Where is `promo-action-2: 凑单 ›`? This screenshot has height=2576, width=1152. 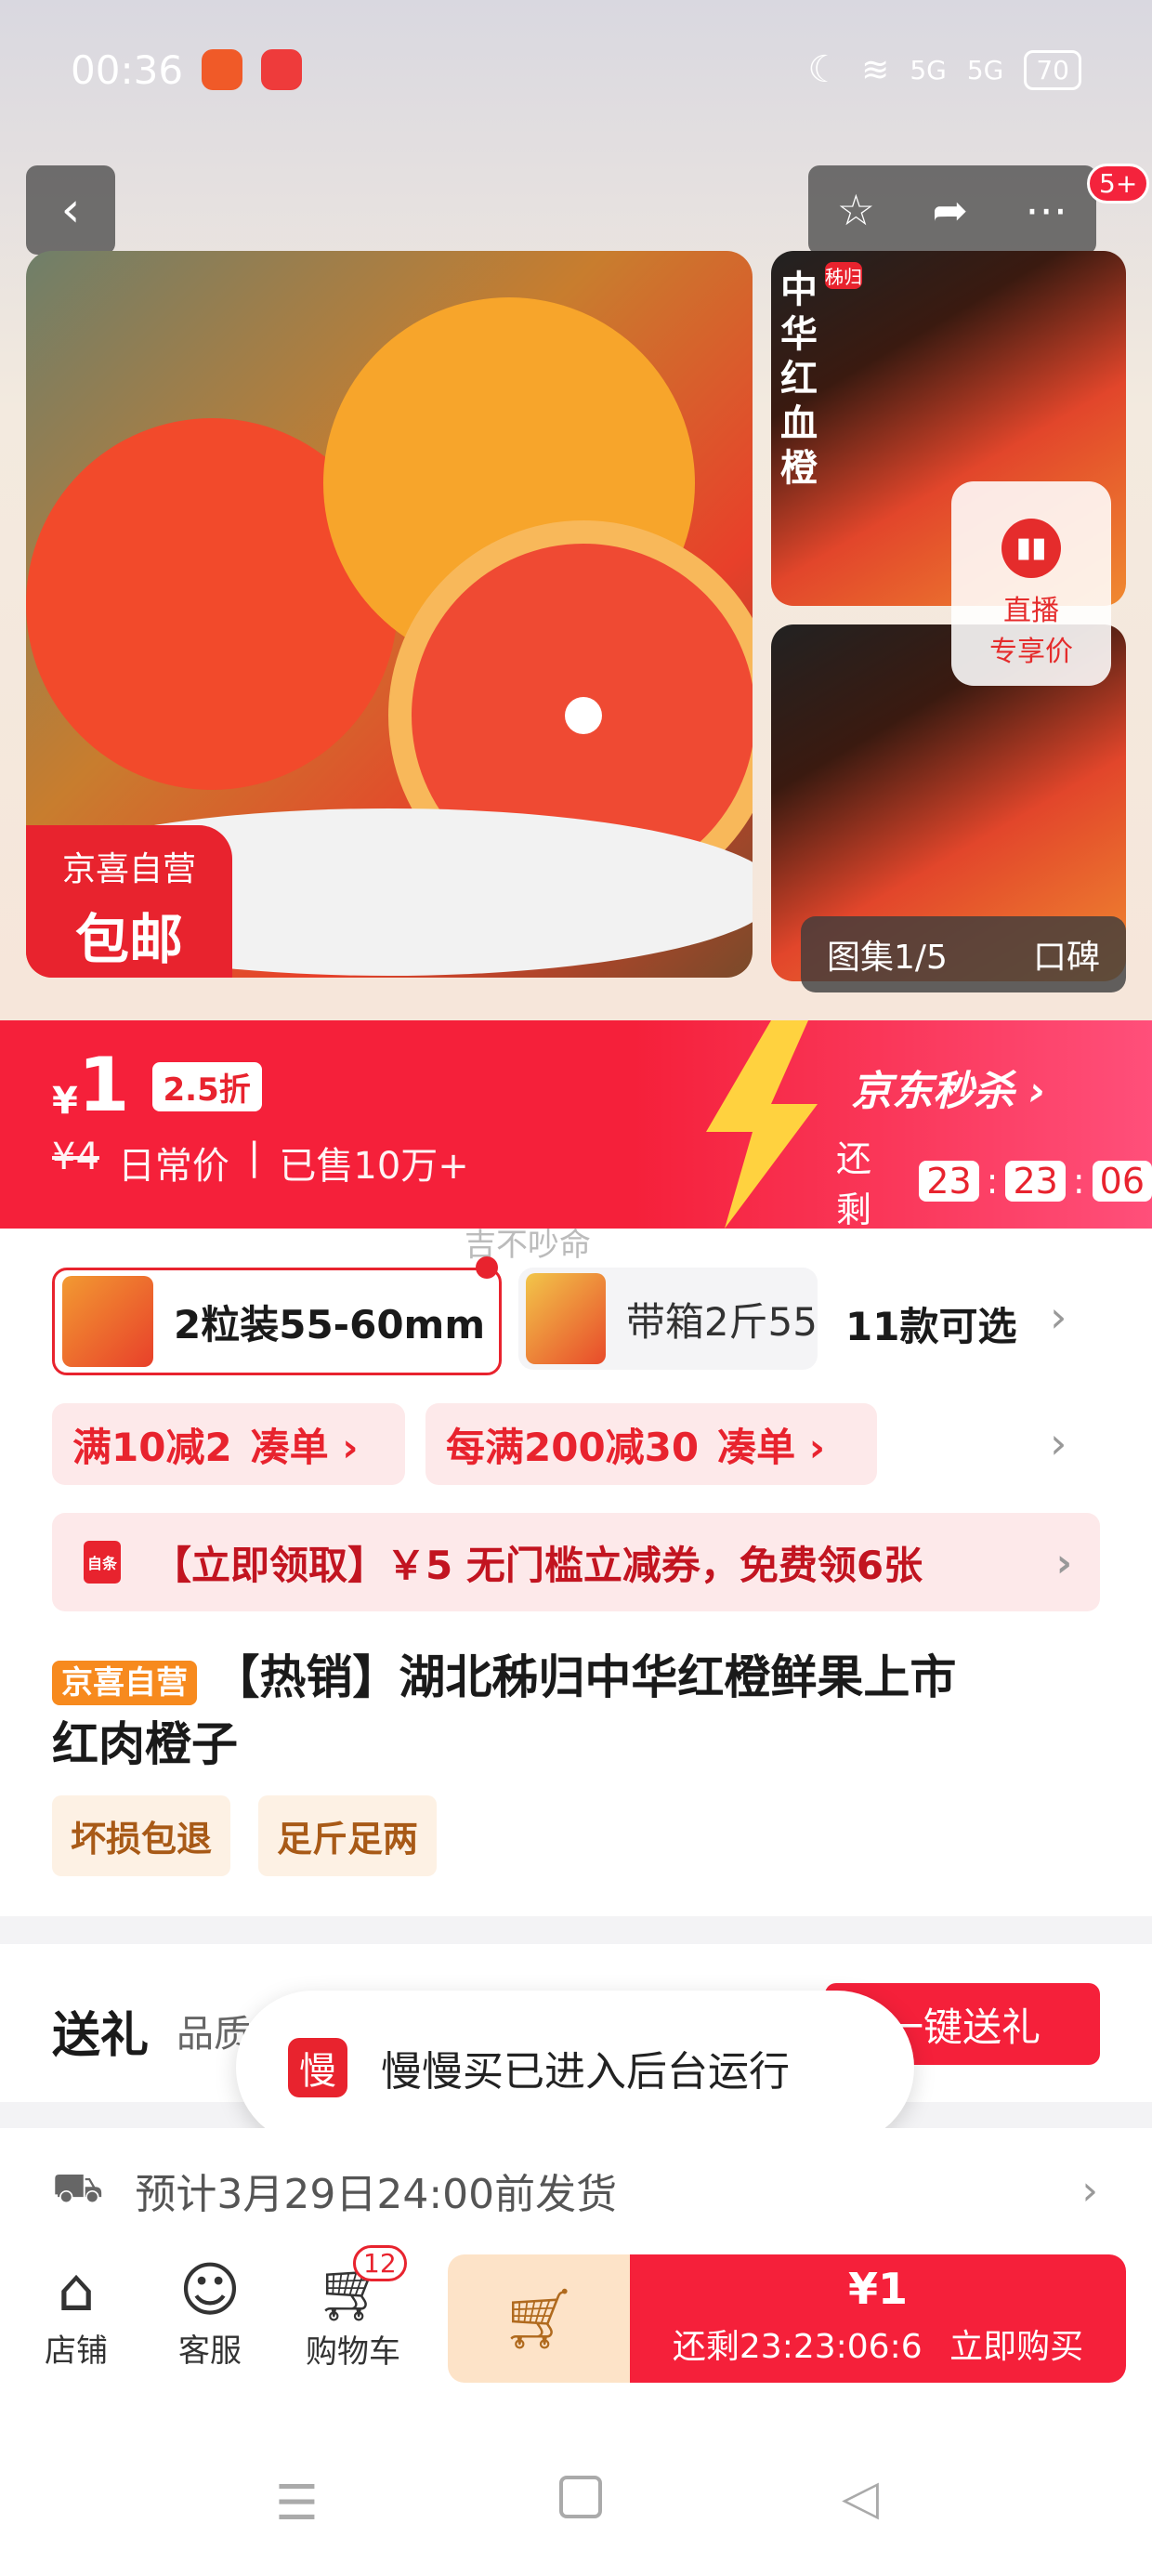 promo-action-2: 凑单 › is located at coordinates (771, 1447).